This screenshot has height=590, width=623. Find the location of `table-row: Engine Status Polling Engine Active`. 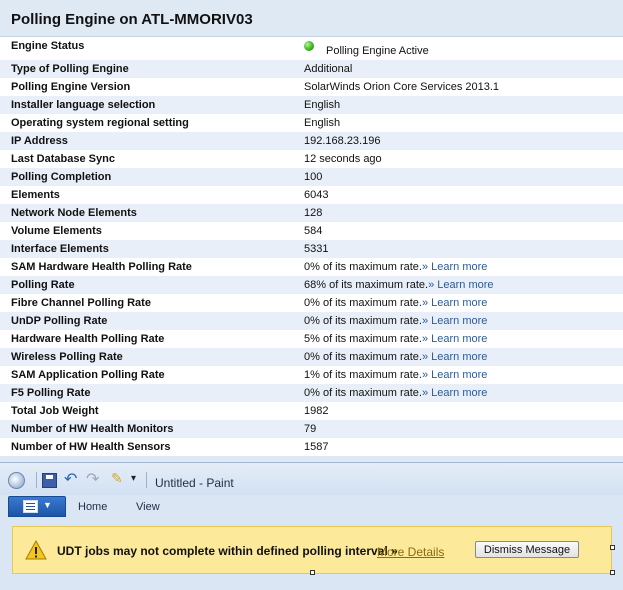

table-row: Engine Status Polling Engine Active is located at coordinates (311, 49).